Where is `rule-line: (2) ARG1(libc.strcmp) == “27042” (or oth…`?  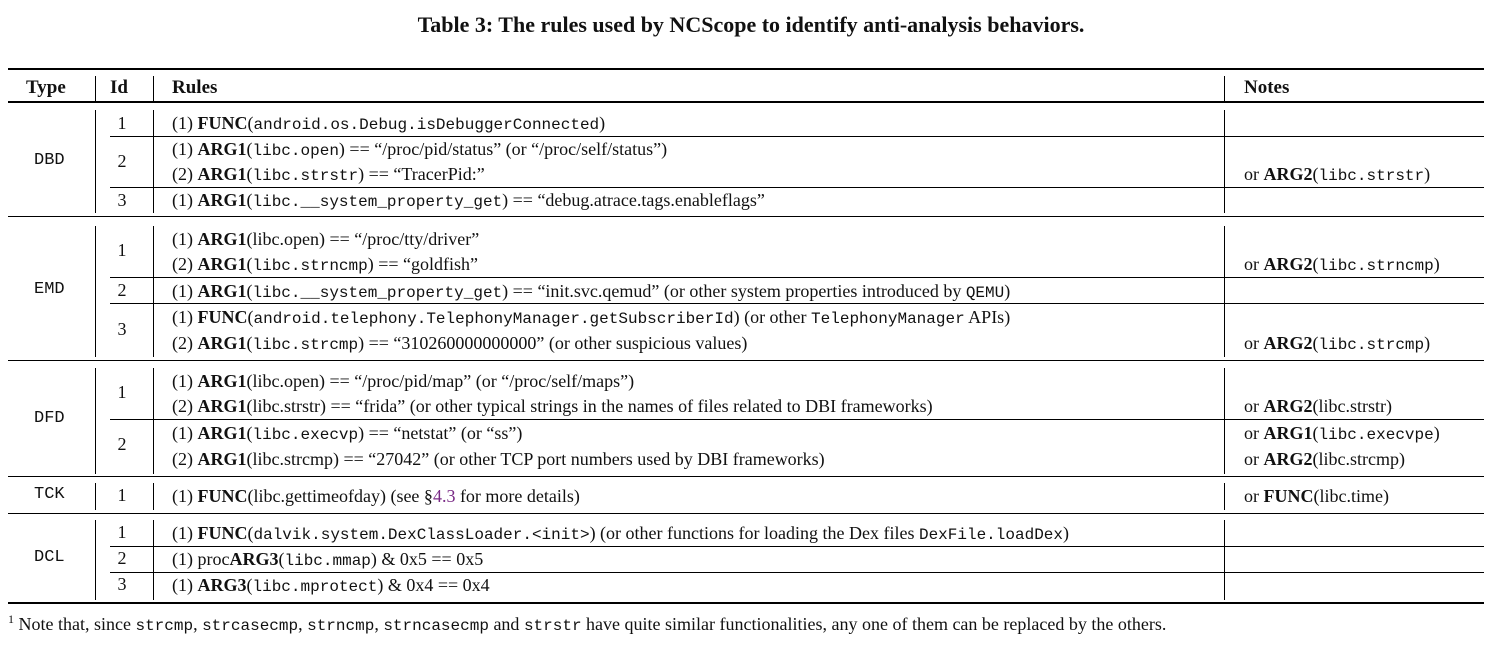
rule-line: (2) ARG1(libc.strcmp) == “27042” (or oth… is located at coordinates (498, 459).